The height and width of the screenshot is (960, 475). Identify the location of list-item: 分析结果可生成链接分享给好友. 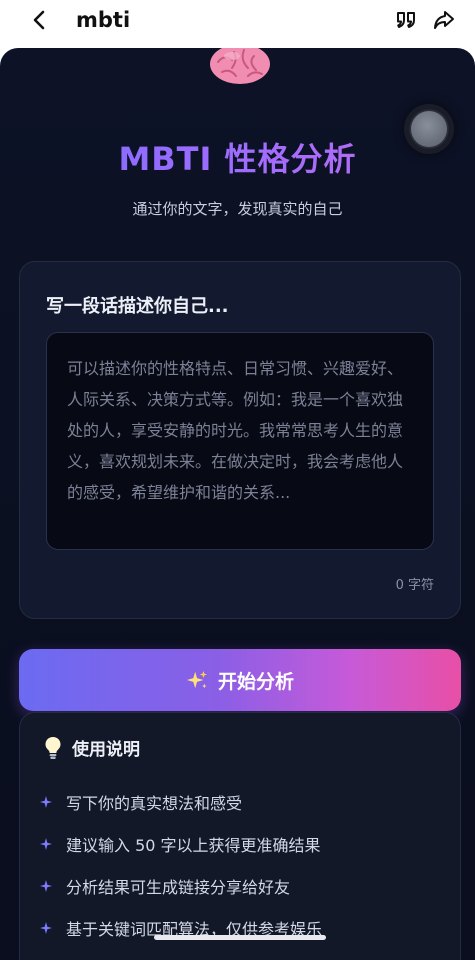
(245, 886).